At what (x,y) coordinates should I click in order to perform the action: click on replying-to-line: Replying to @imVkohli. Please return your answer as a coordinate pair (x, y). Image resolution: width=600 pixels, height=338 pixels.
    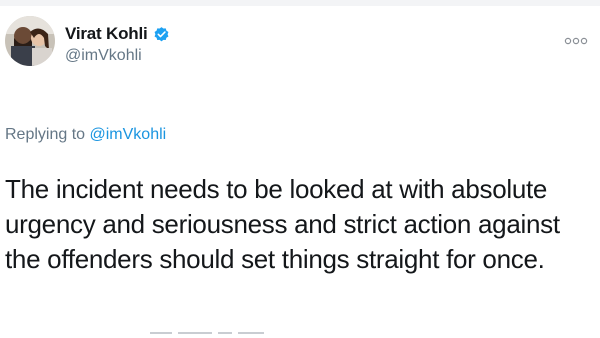
    Looking at the image, I should click on (85, 135).